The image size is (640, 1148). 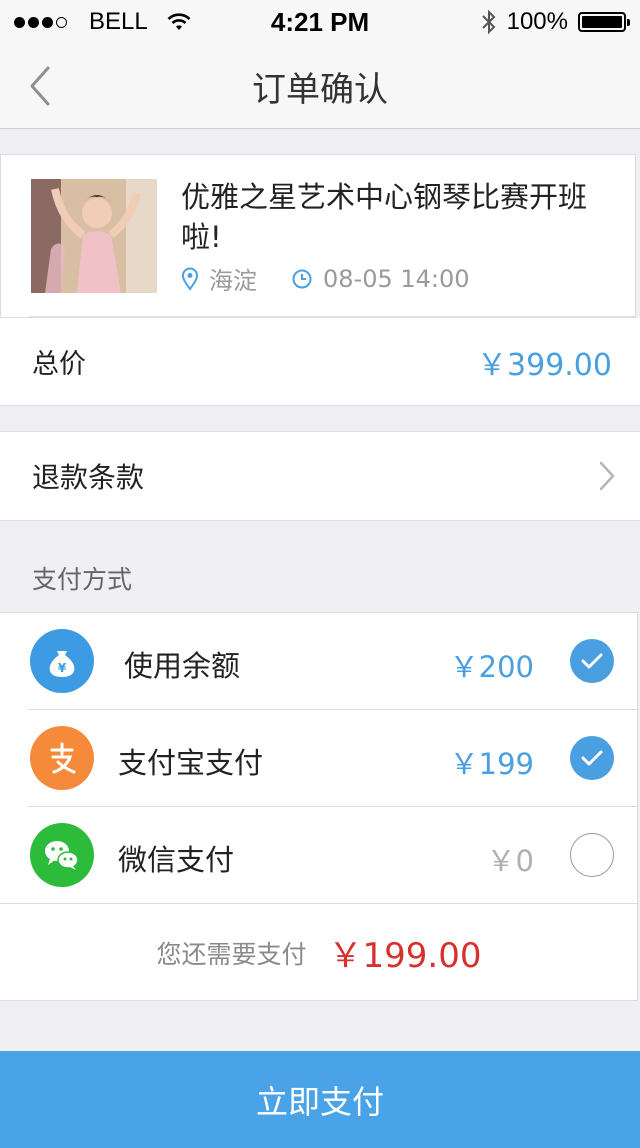 I want to click on location-pin-icon, so click(x=190, y=279).